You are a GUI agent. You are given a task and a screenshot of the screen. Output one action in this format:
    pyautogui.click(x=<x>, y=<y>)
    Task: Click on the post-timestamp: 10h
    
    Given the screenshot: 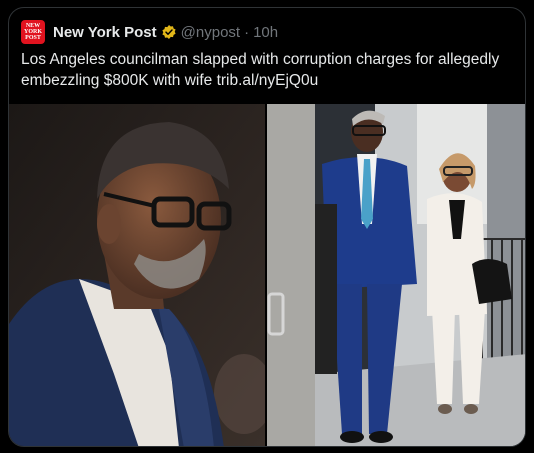 What is the action you would take?
    pyautogui.click(x=265, y=32)
    